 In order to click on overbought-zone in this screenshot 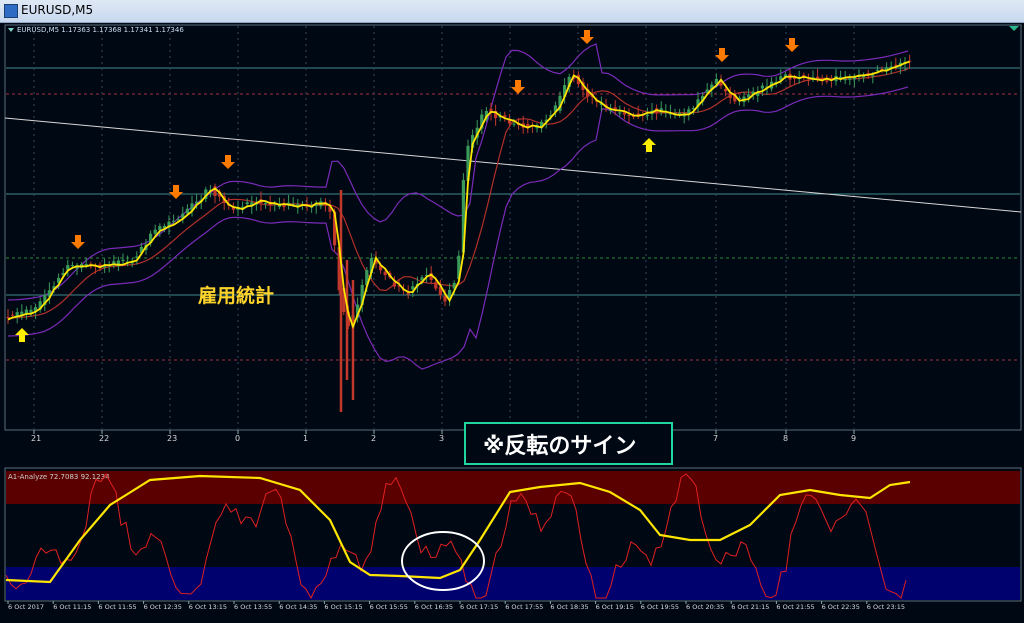, I will do `click(513, 487)`.